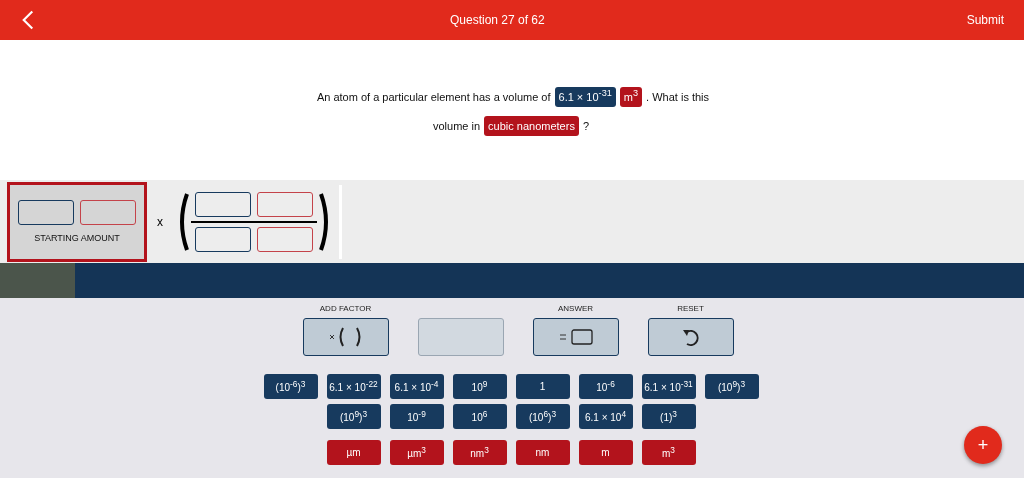 Image resolution: width=1024 pixels, height=478 pixels. I want to click on number-tile: 6.1 × 10$^{4}$, so click(605, 416).